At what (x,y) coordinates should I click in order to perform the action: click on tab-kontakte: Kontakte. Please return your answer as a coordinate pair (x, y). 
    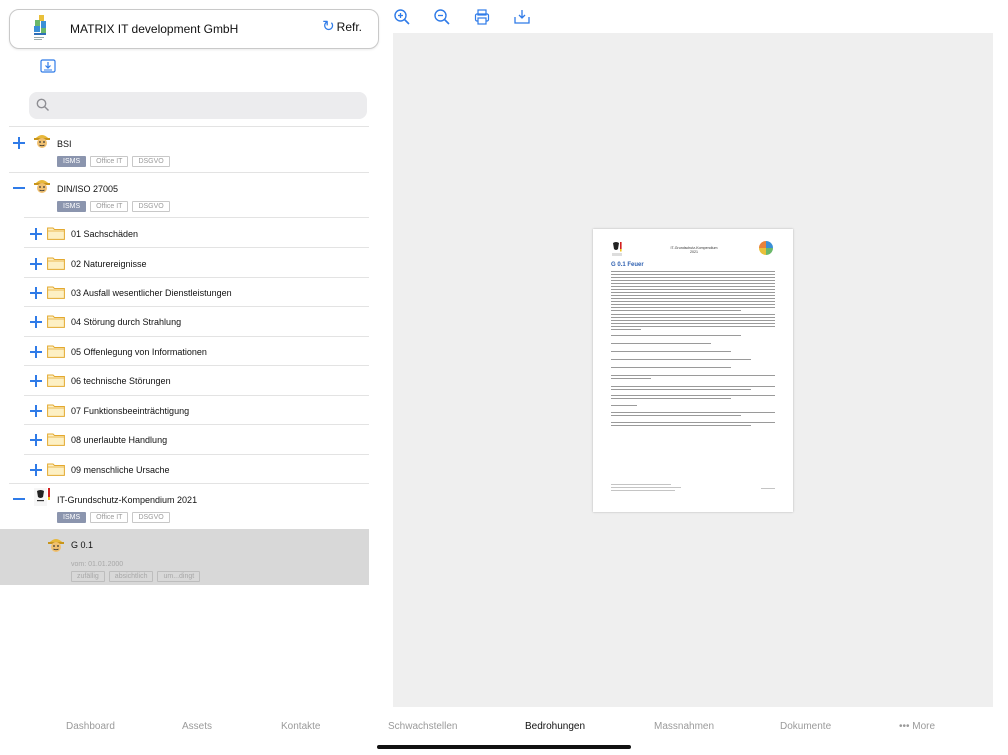
    Looking at the image, I should click on (300, 726).